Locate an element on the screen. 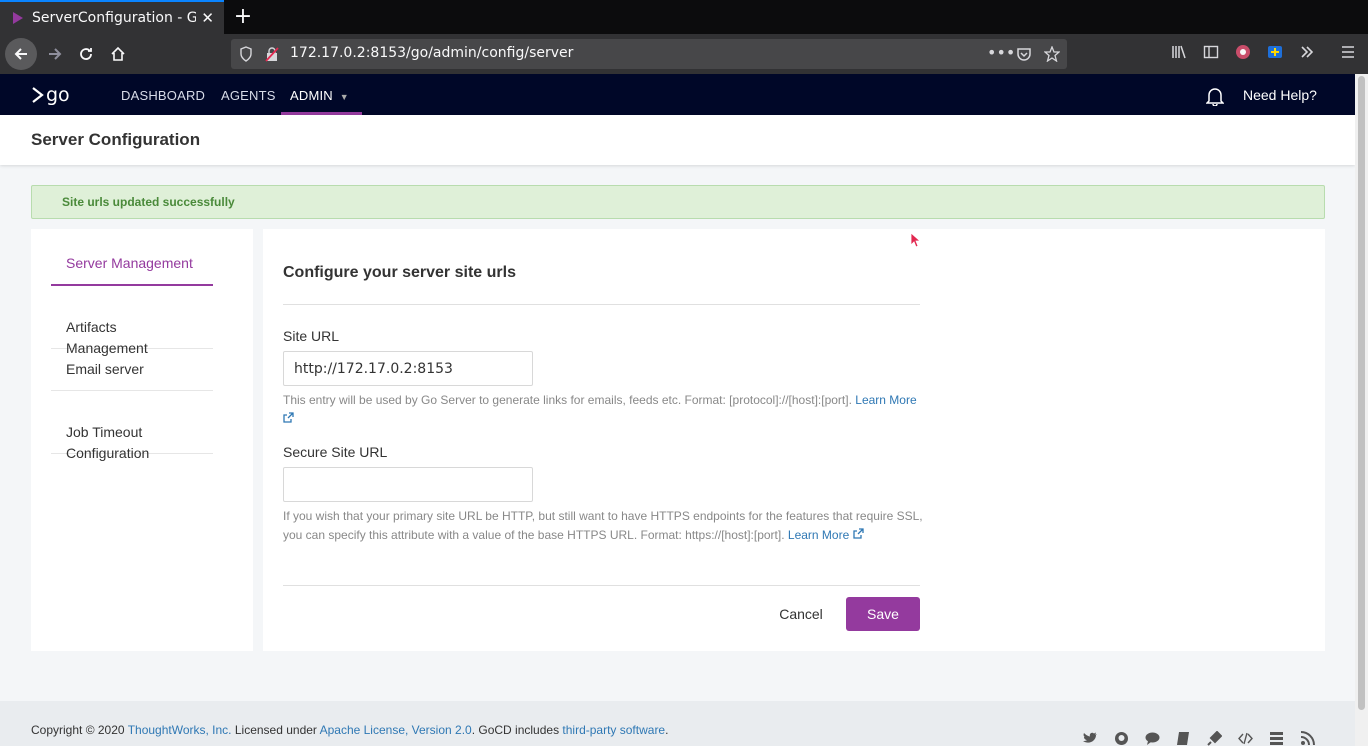  sidebar-item-server-management: Server Management is located at coordinates (132, 269).